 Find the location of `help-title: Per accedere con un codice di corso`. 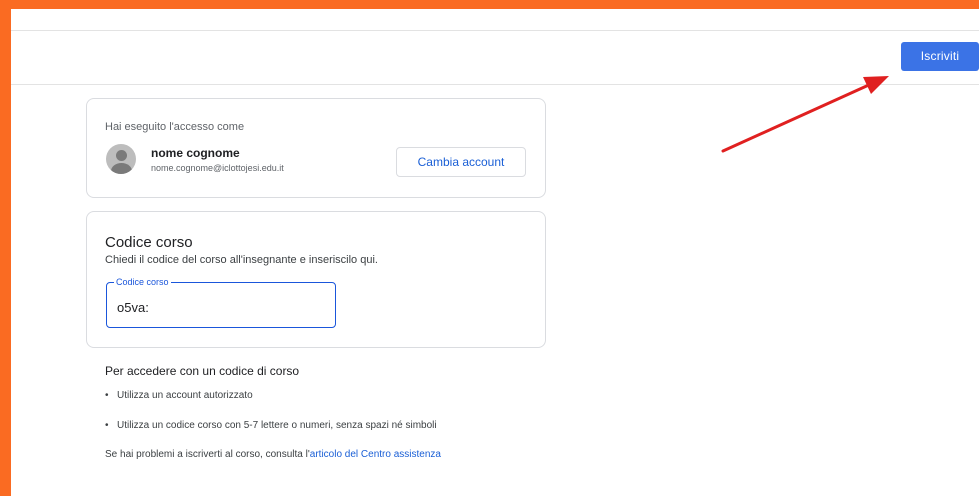

help-title: Per accedere con un codice di corso is located at coordinates (202, 371).